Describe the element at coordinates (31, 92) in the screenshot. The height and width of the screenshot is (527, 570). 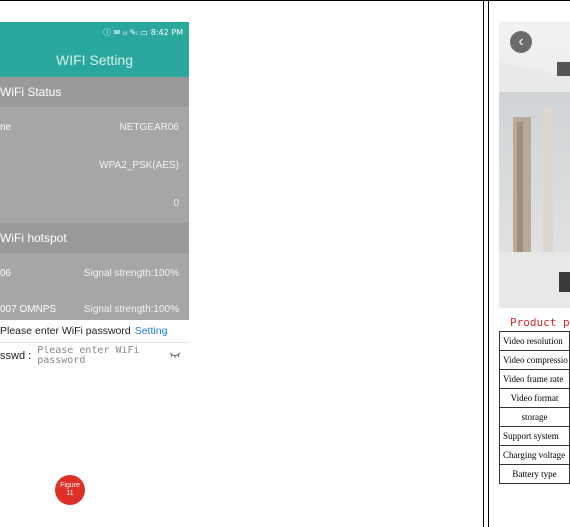
I see `wifi-status-header-label: WiFi Status` at that location.